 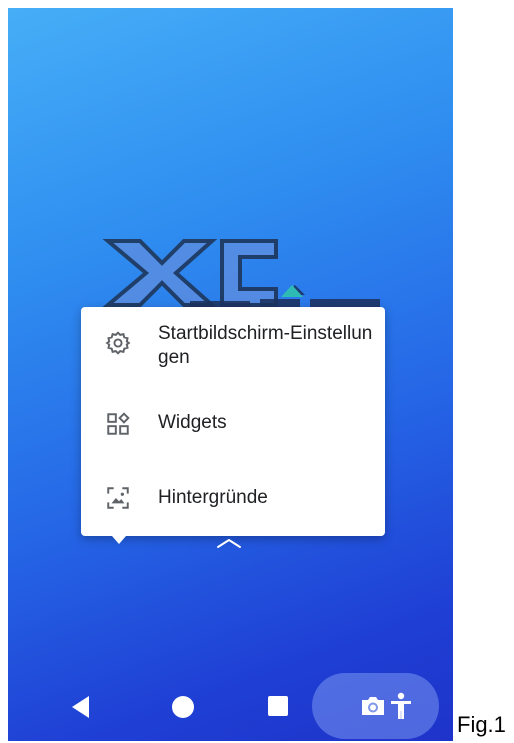 What do you see at coordinates (119, 540) in the screenshot?
I see `menu-pointer` at bounding box center [119, 540].